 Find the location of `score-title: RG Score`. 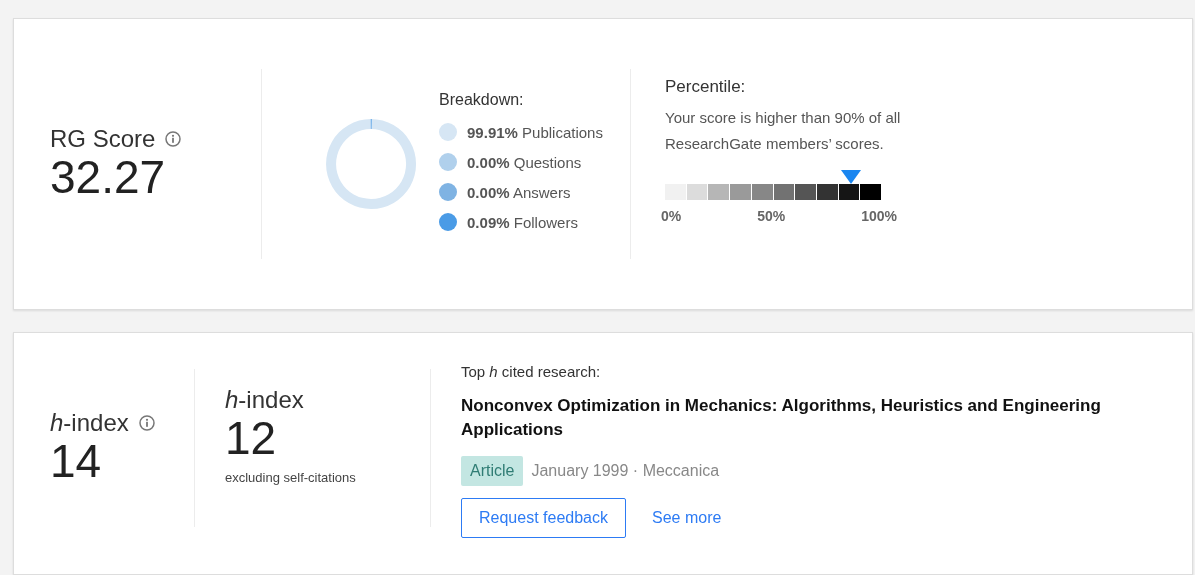

score-title: RG Score is located at coordinates (103, 138).